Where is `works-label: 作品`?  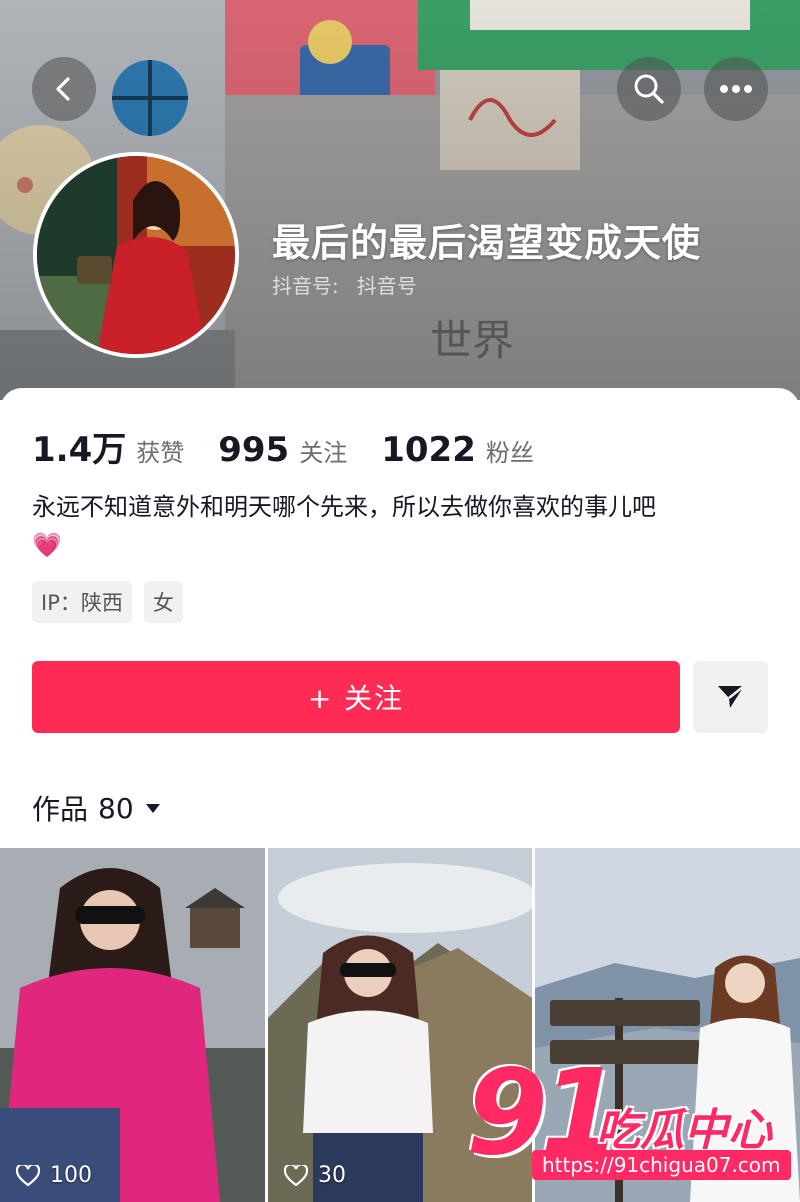 works-label: 作品 is located at coordinates (60, 809).